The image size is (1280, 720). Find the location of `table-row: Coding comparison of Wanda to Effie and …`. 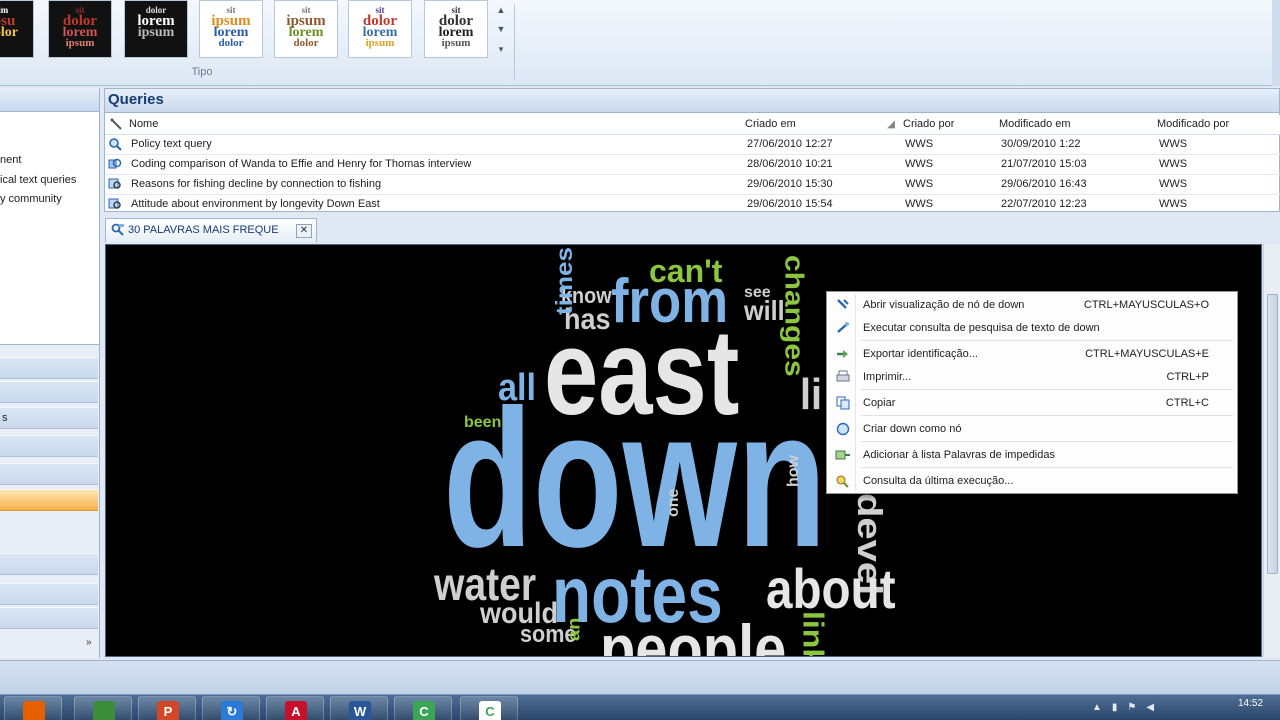

table-row: Coding comparison of Wanda to Effie and … is located at coordinates (692, 165).